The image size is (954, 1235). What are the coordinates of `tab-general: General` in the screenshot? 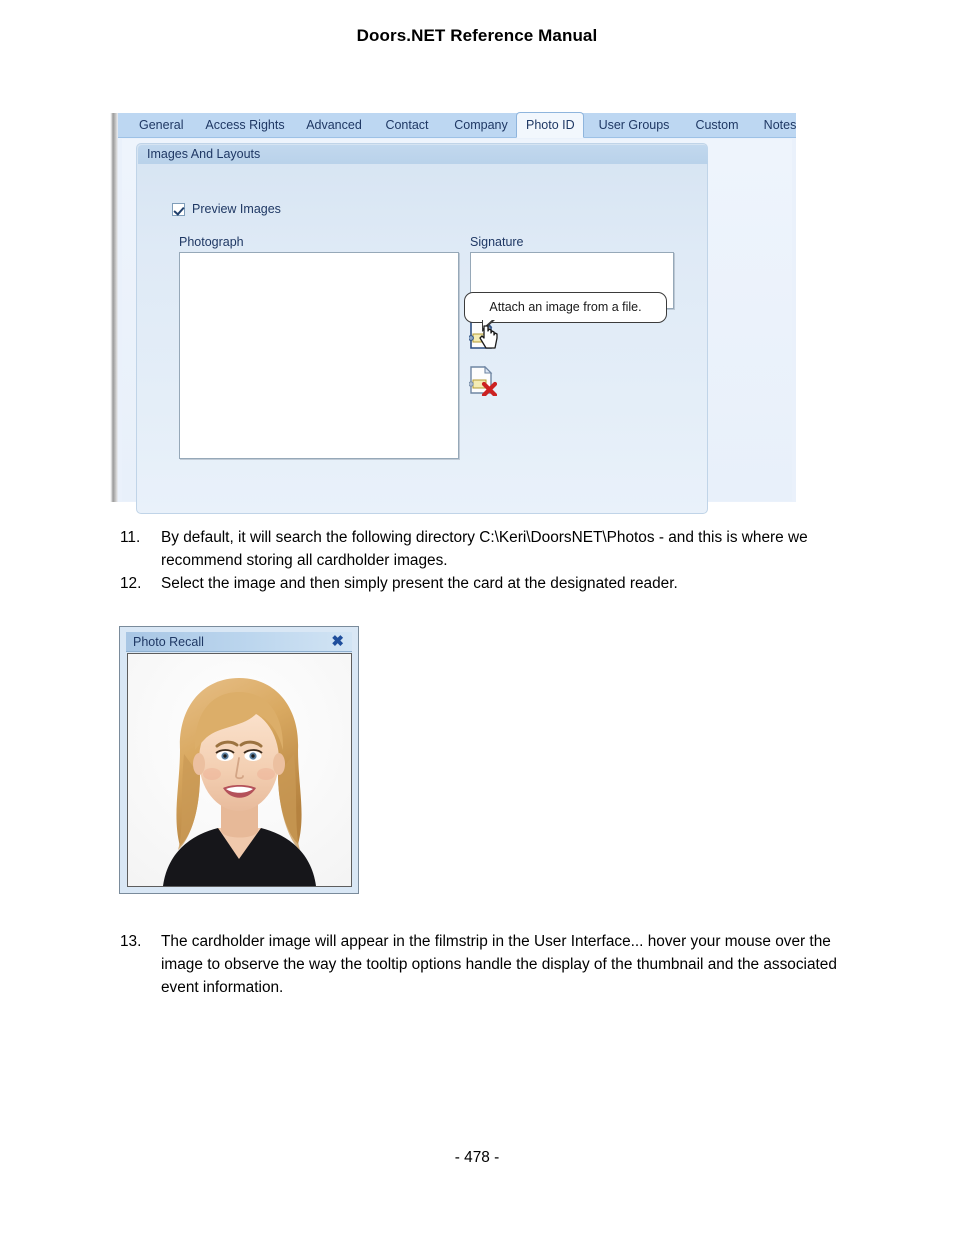 It's located at (161, 125).